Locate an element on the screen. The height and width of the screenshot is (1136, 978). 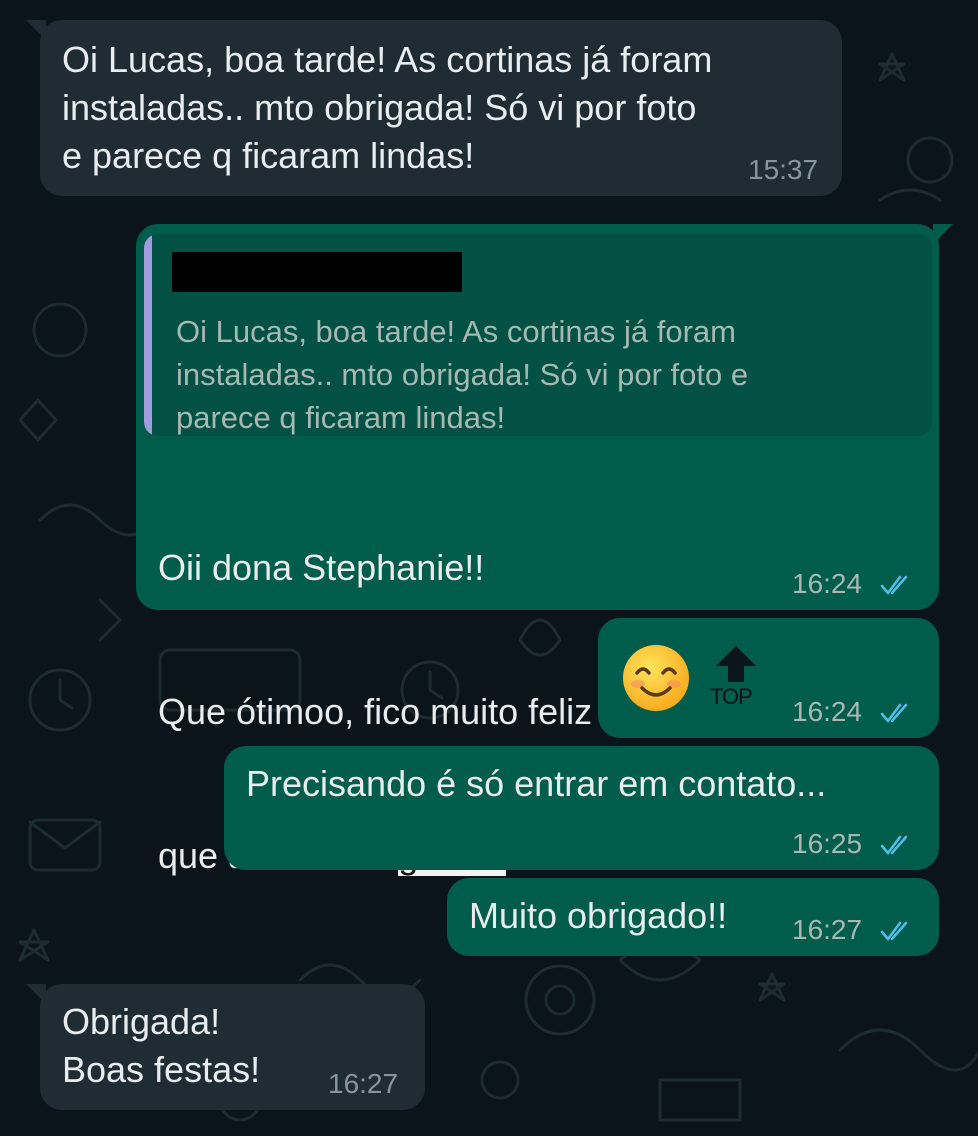
up-arrow-icon is located at coordinates (736, 664).